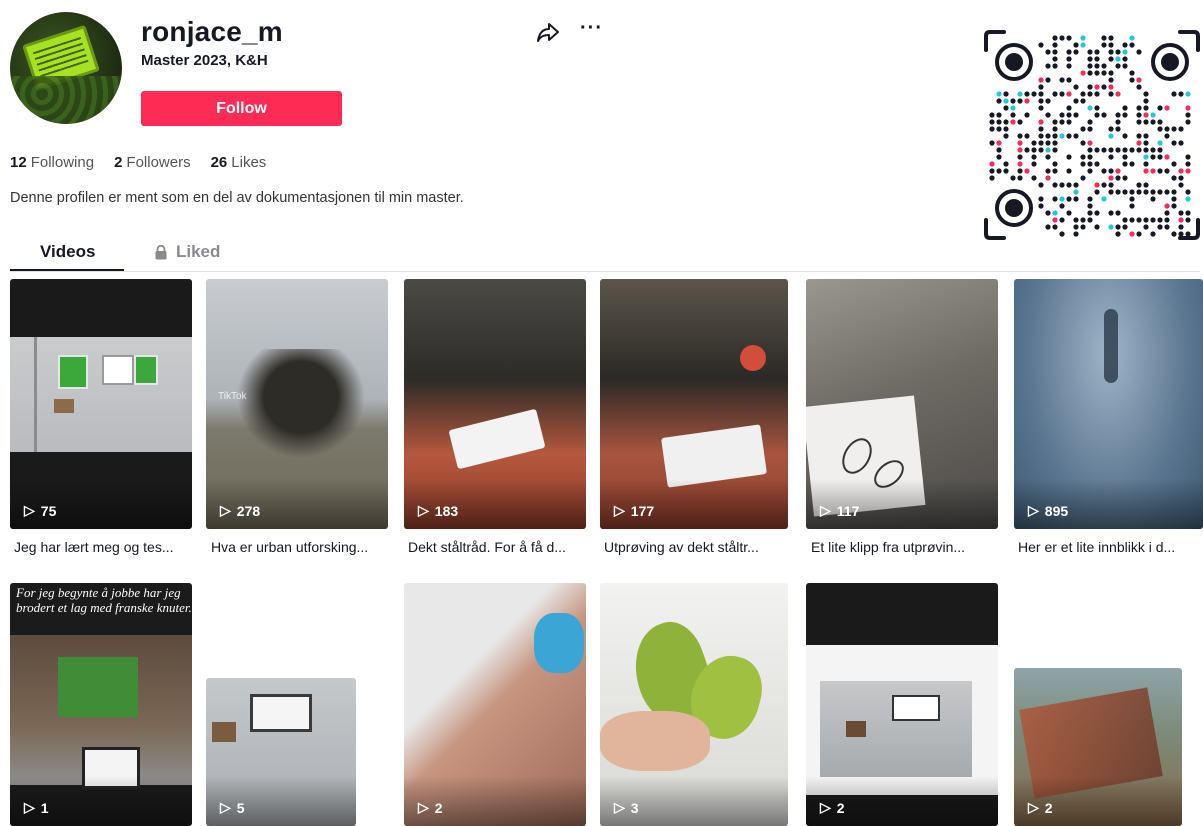 The width and height of the screenshot is (1203, 826). Describe the element at coordinates (241, 108) in the screenshot. I see `follow-button: Follow` at that location.